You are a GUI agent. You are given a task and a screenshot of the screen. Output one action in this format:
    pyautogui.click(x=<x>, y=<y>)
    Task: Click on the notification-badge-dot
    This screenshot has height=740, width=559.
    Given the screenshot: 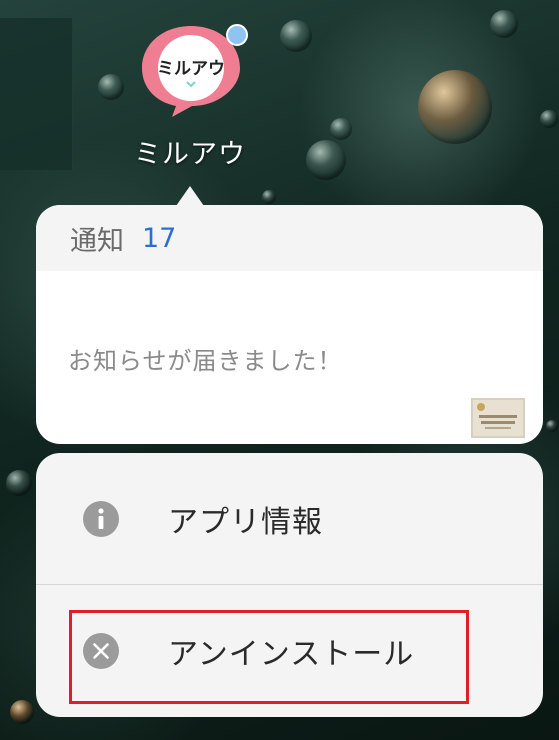 What is the action you would take?
    pyautogui.click(x=237, y=35)
    